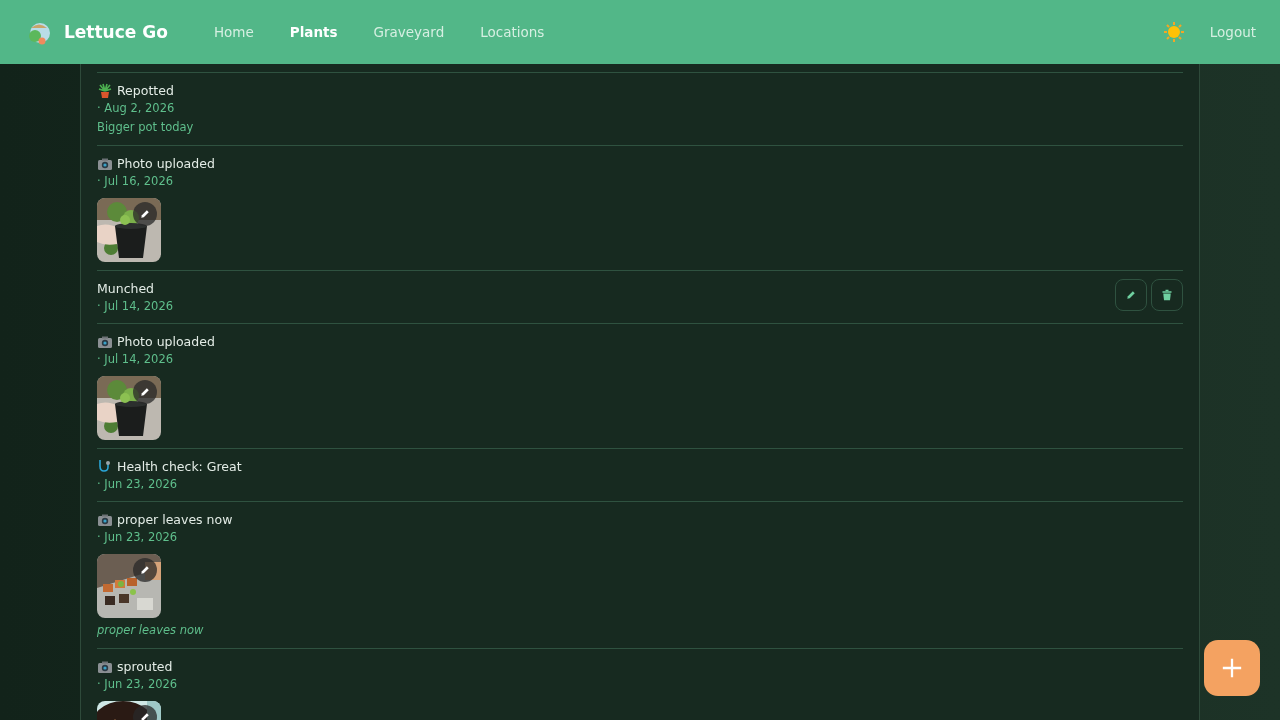 The image size is (1280, 720). Describe the element at coordinates (175, 520) in the screenshot. I see `event-title: proper leaves now` at that location.